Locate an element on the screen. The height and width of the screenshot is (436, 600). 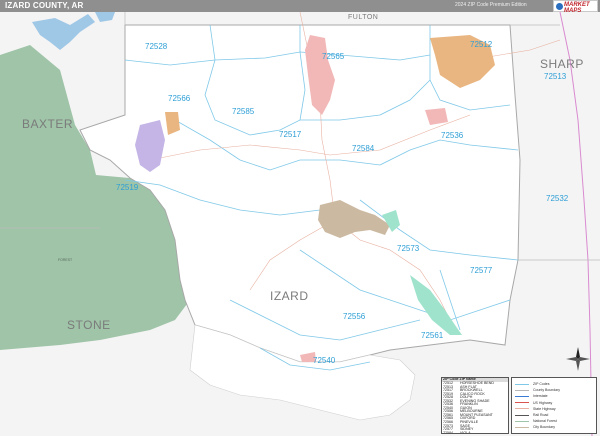
legend-key-item: State Highway is located at coordinates (535, 409).